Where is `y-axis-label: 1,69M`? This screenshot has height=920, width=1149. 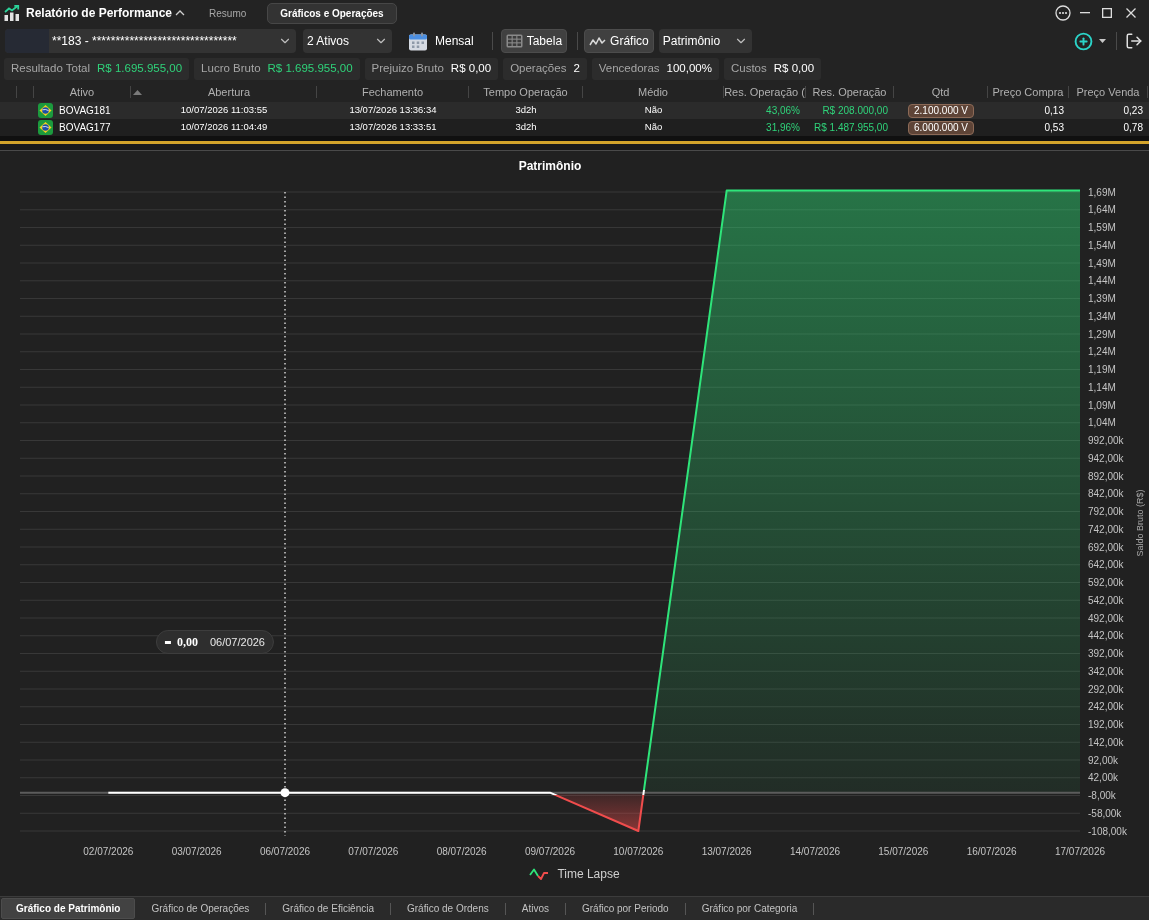
y-axis-label: 1,69M is located at coordinates (1102, 192).